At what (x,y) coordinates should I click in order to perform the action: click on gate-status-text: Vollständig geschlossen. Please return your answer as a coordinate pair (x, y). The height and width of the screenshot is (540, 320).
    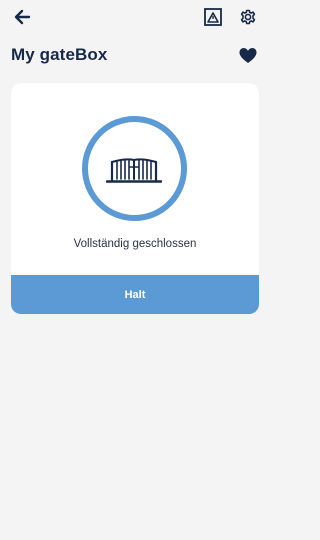
    Looking at the image, I should click on (135, 244).